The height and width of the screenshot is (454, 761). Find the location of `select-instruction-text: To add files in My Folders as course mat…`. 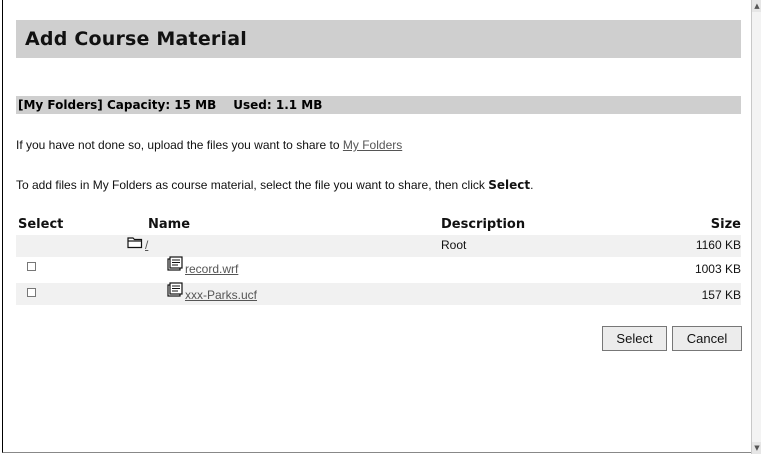

select-instruction-text: To add files in My Folders as course mat… is located at coordinates (252, 185).